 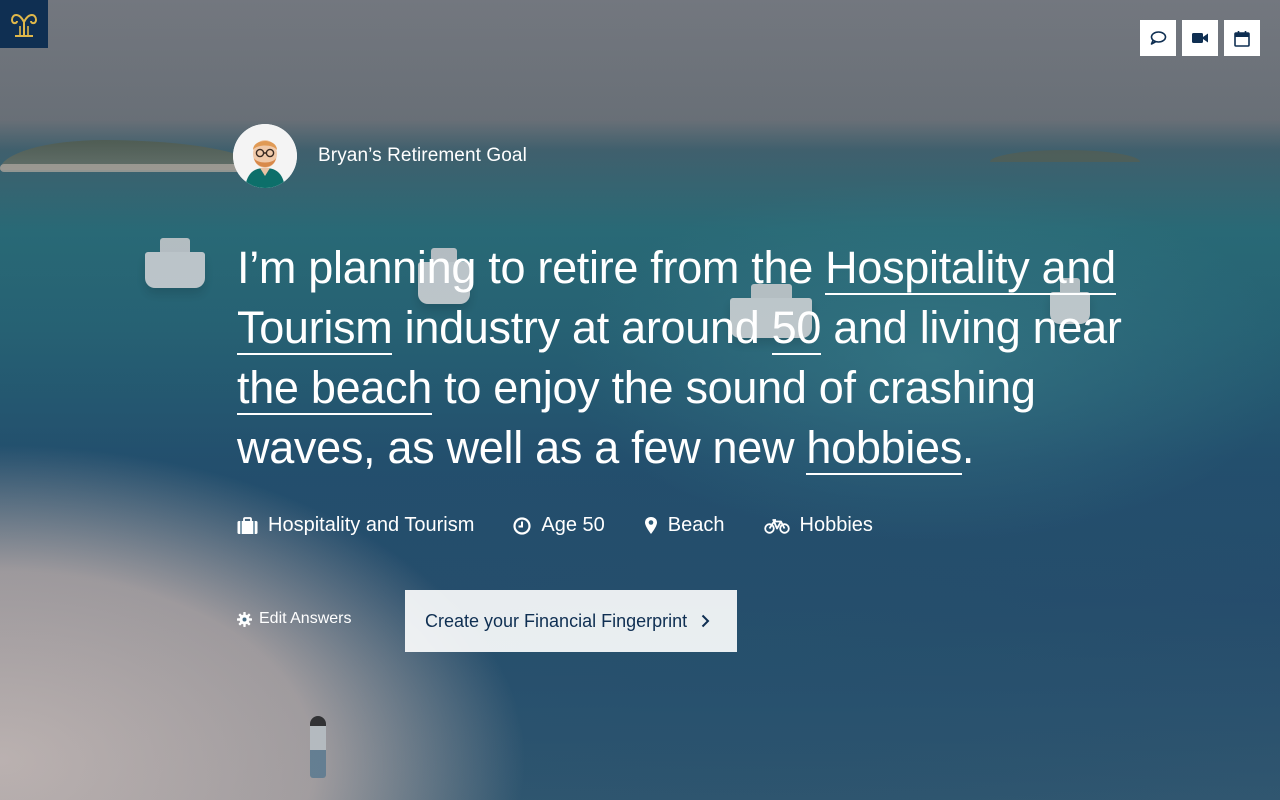 I want to click on tag-label: Beach, so click(x=696, y=525).